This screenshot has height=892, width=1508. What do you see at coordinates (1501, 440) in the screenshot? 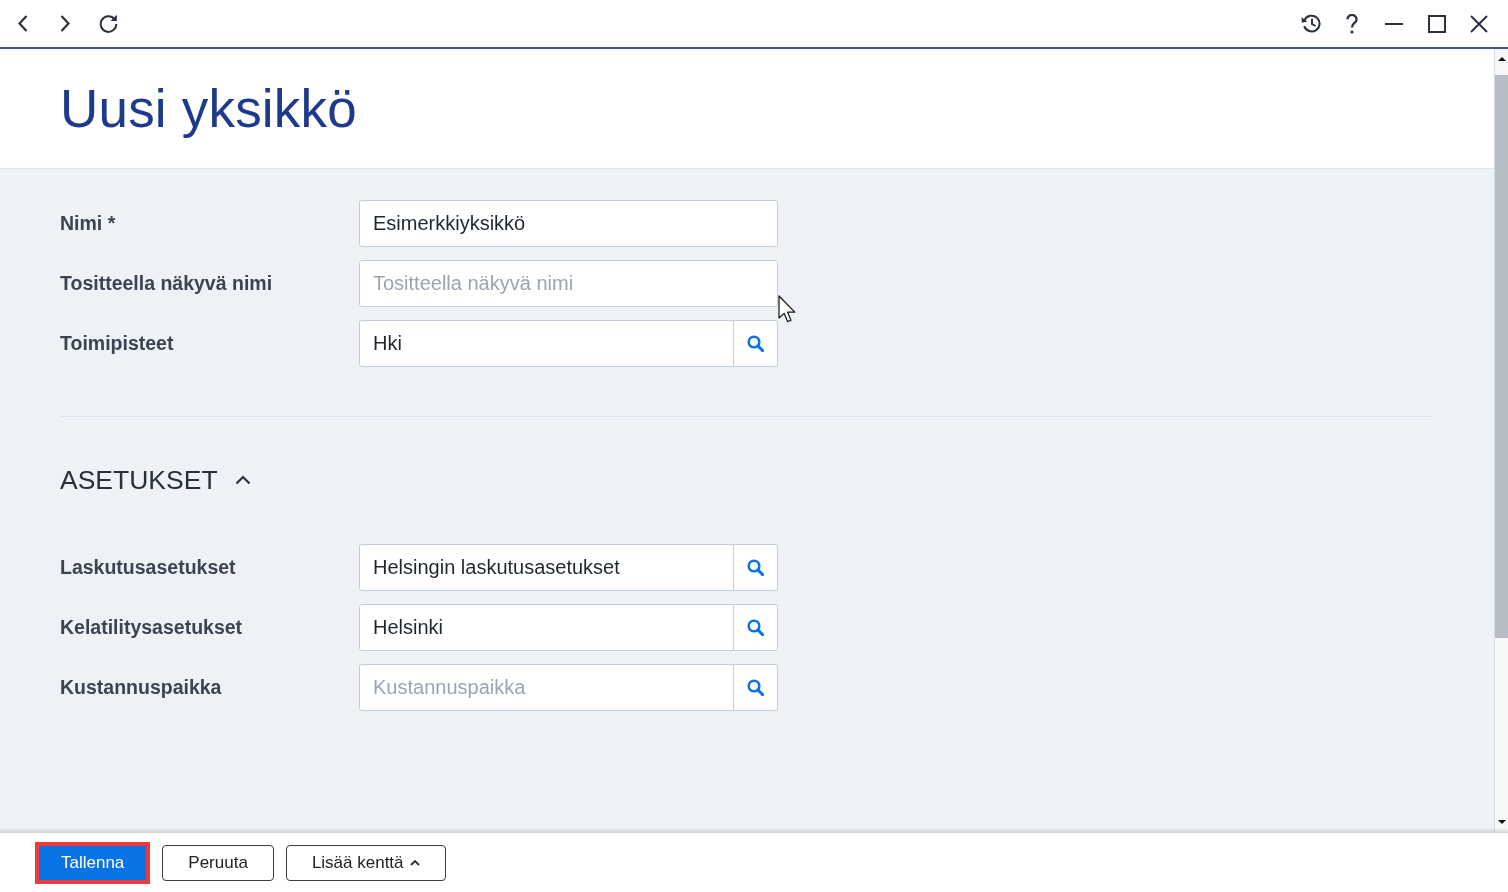
I see `scrollbar` at bounding box center [1501, 440].